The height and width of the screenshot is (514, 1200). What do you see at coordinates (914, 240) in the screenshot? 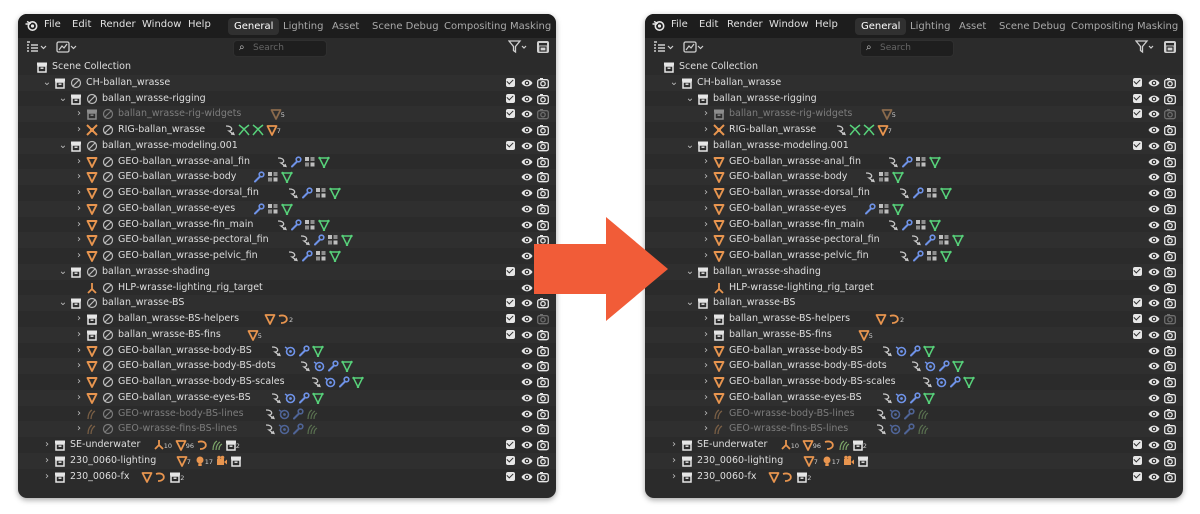
I see `outliner-row: › GEO-ballan_wrasse-pectoral_fin` at bounding box center [914, 240].